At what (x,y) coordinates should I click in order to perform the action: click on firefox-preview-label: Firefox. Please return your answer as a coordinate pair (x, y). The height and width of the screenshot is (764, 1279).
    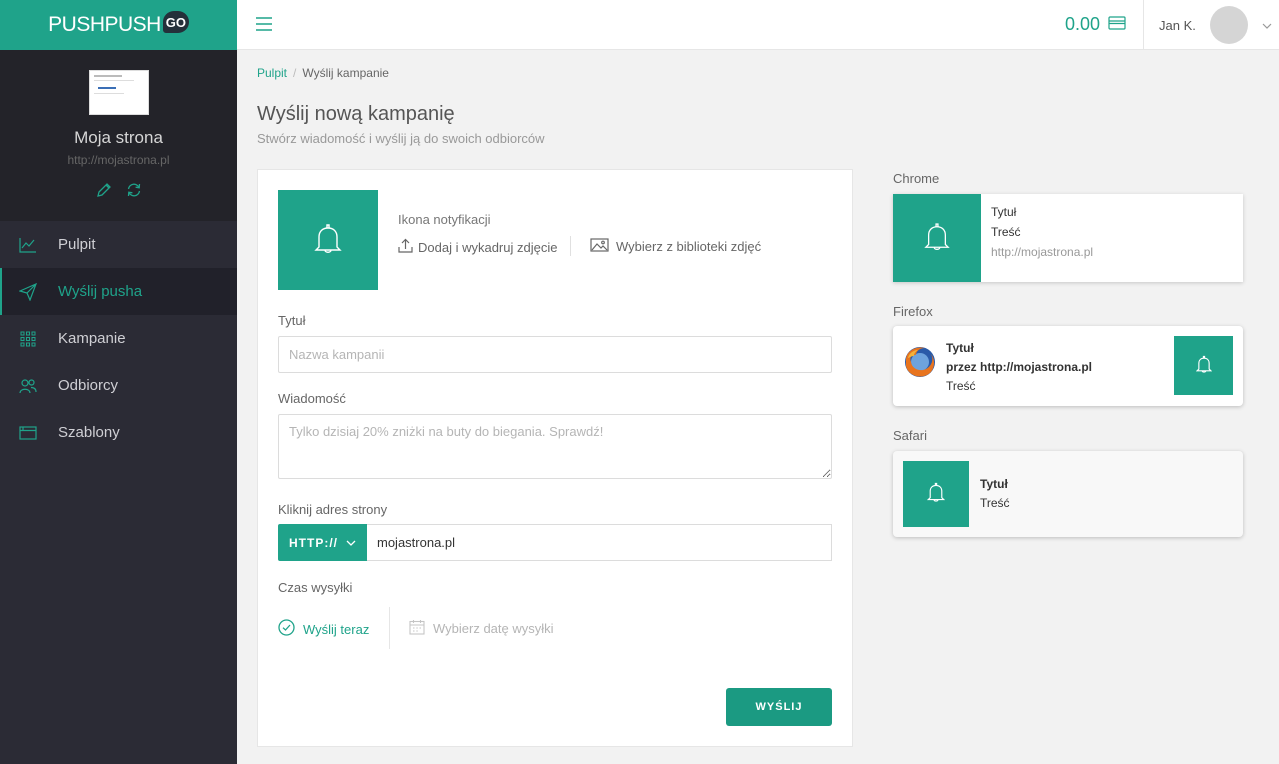
    Looking at the image, I should click on (913, 311).